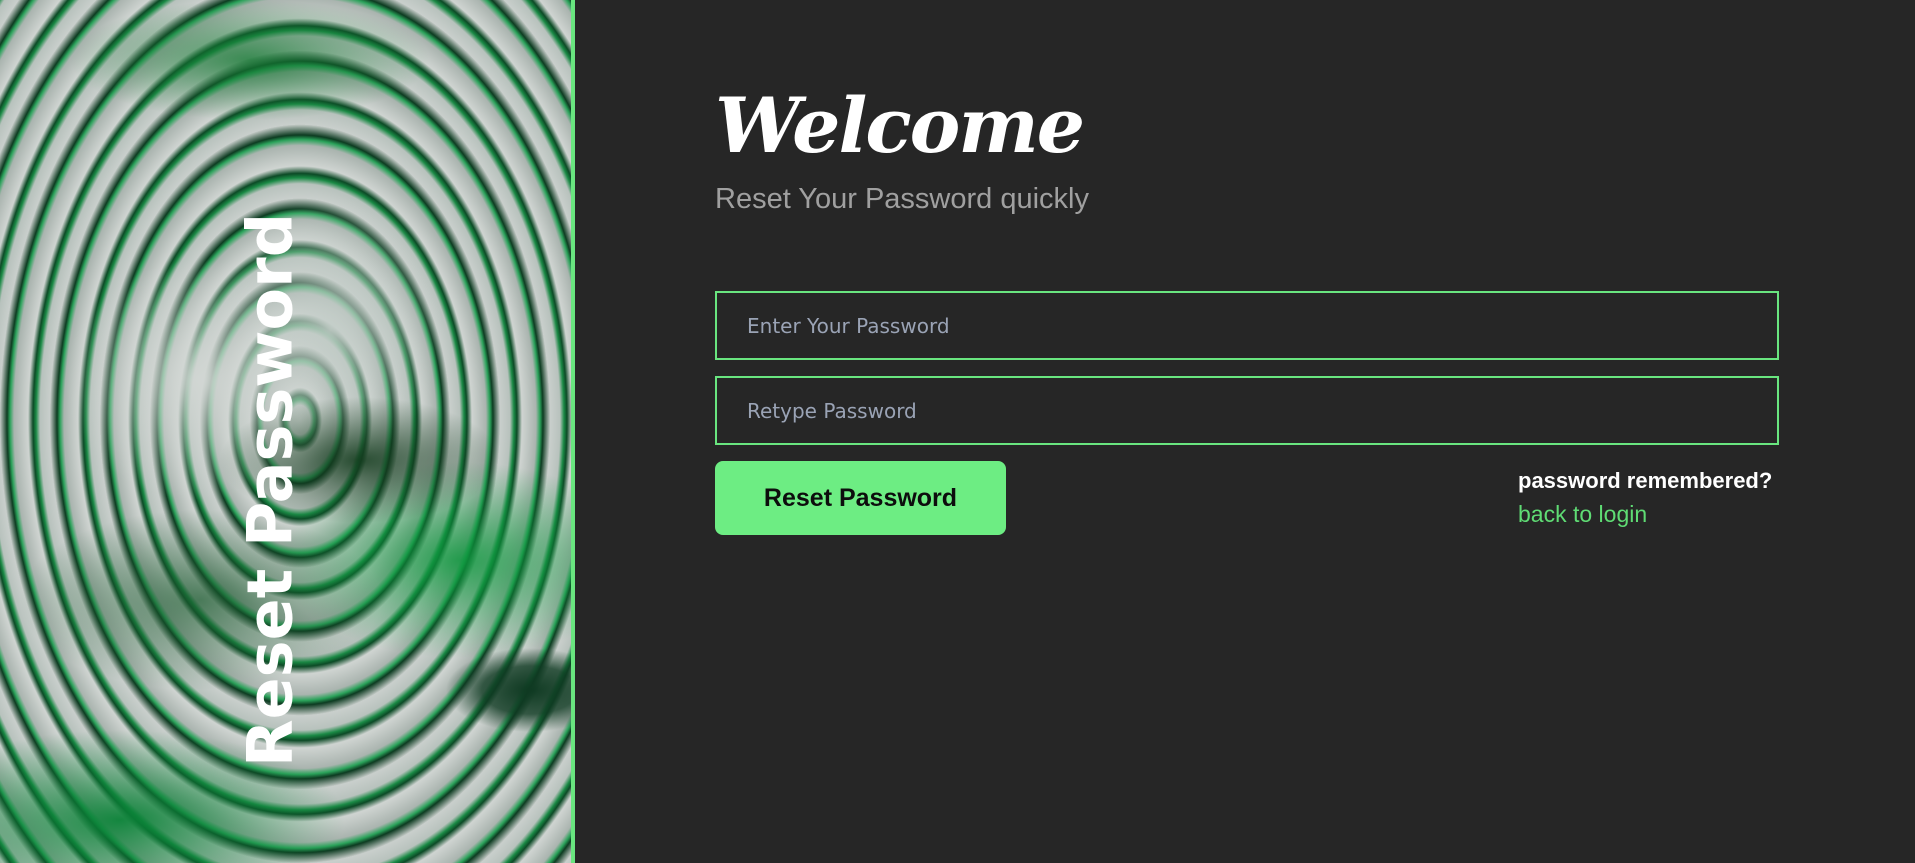 Image resolution: width=1915 pixels, height=863 pixels. I want to click on login-link-group: password remembered? back to login, so click(1649, 499).